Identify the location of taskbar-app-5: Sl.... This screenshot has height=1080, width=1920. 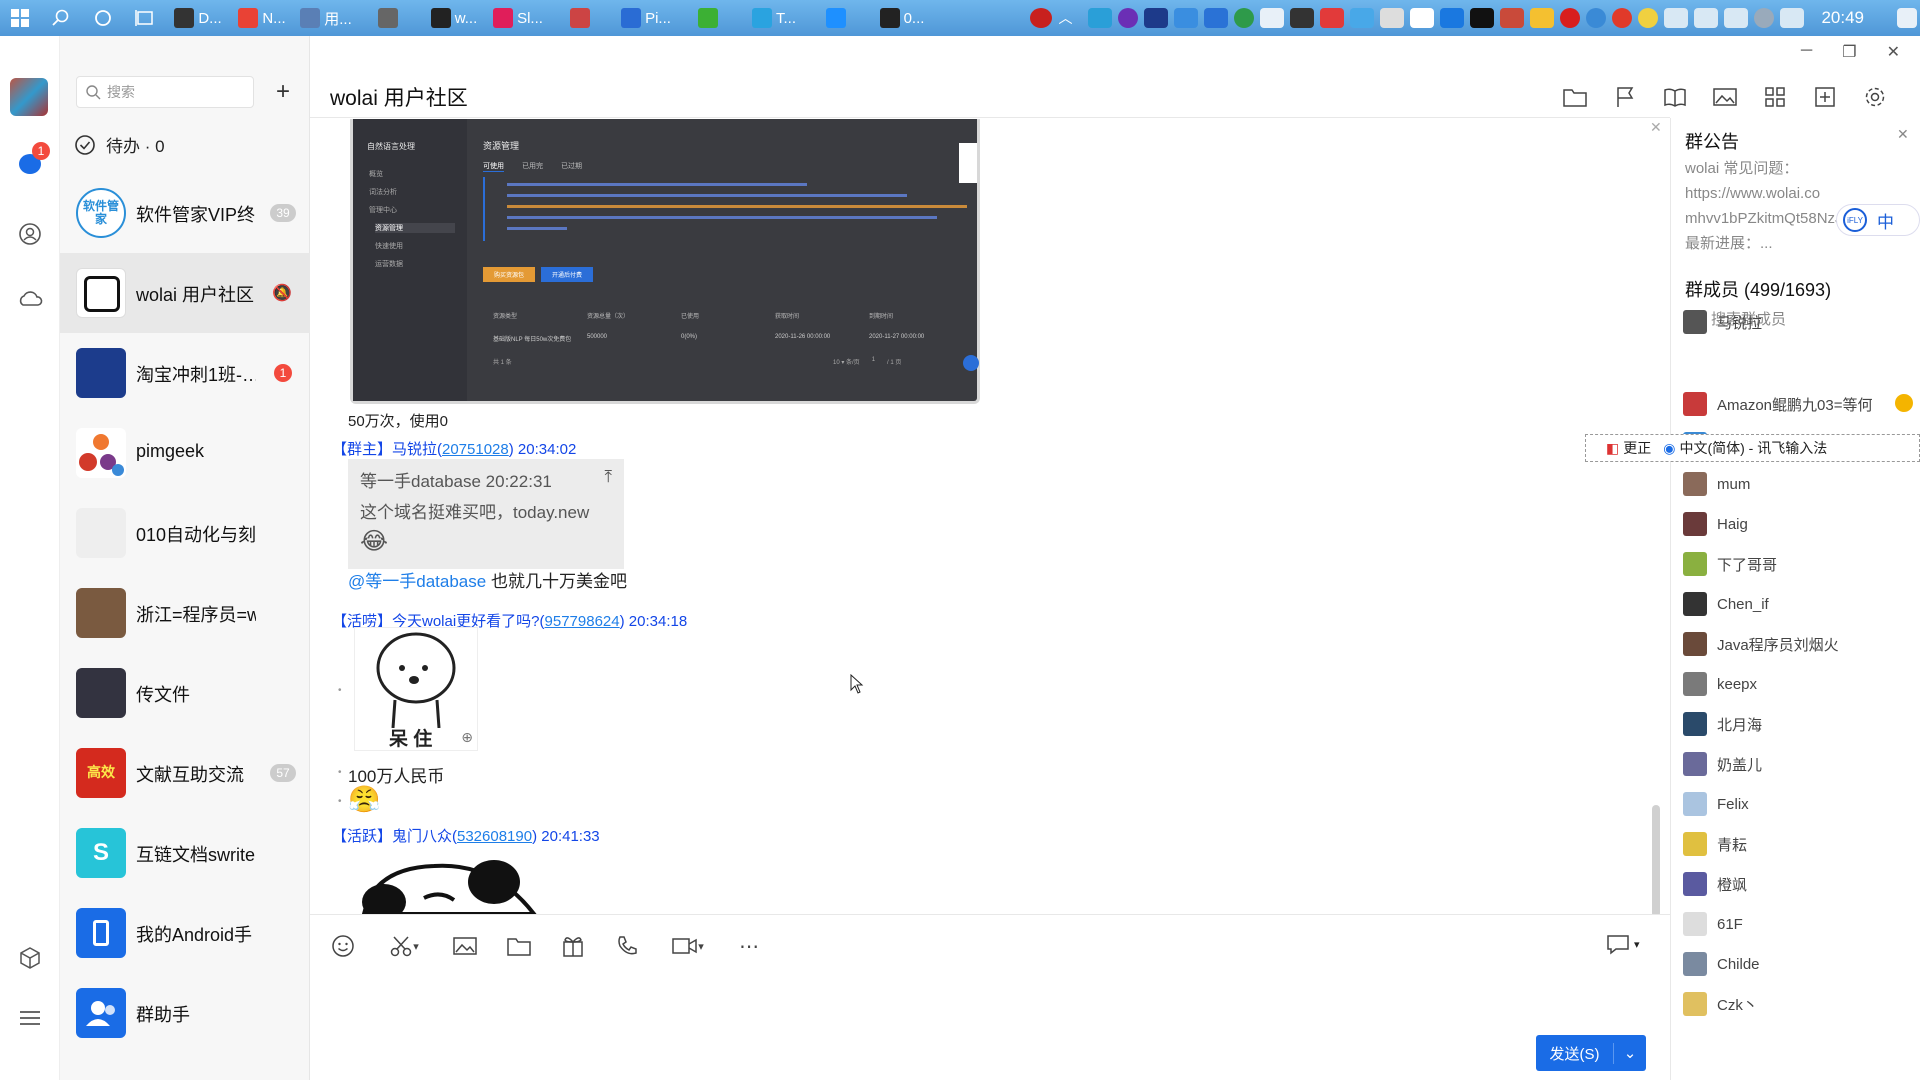
(518, 18).